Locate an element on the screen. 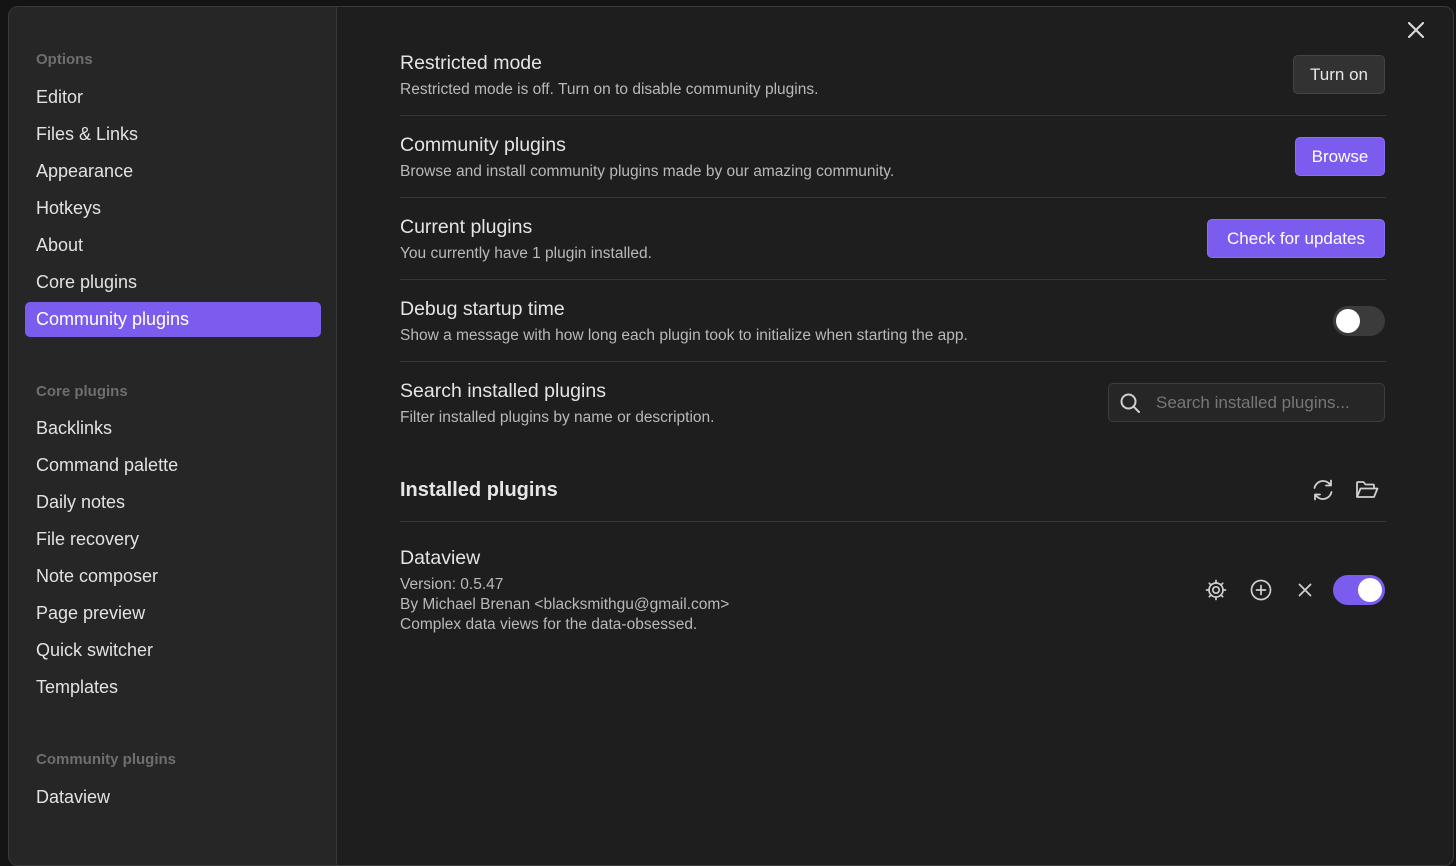 The width and height of the screenshot is (1456, 866). sidebar-item-templates: Templates is located at coordinates (173, 687).